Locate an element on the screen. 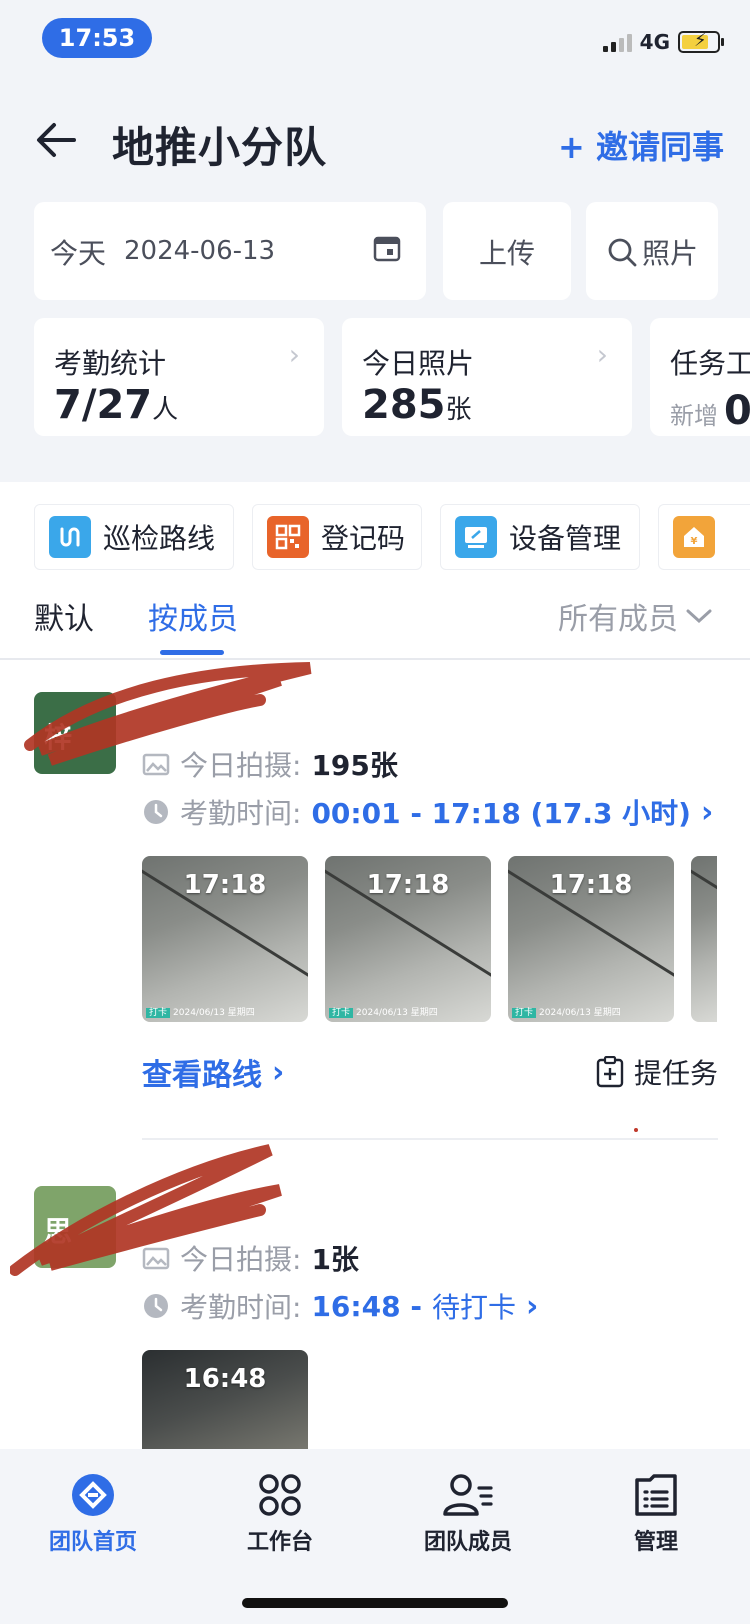 Image resolution: width=750 pixels, height=1624 pixels. page-title: 地推小分队 is located at coordinates (220, 147).